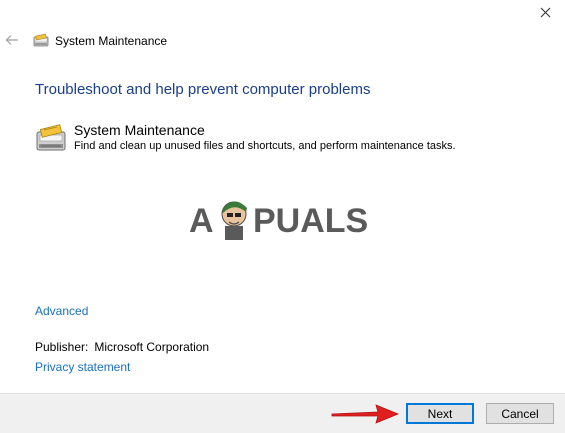 The image size is (565, 433). What do you see at coordinates (310, 221) in the screenshot?
I see `watermark-right-letters: PUALS` at bounding box center [310, 221].